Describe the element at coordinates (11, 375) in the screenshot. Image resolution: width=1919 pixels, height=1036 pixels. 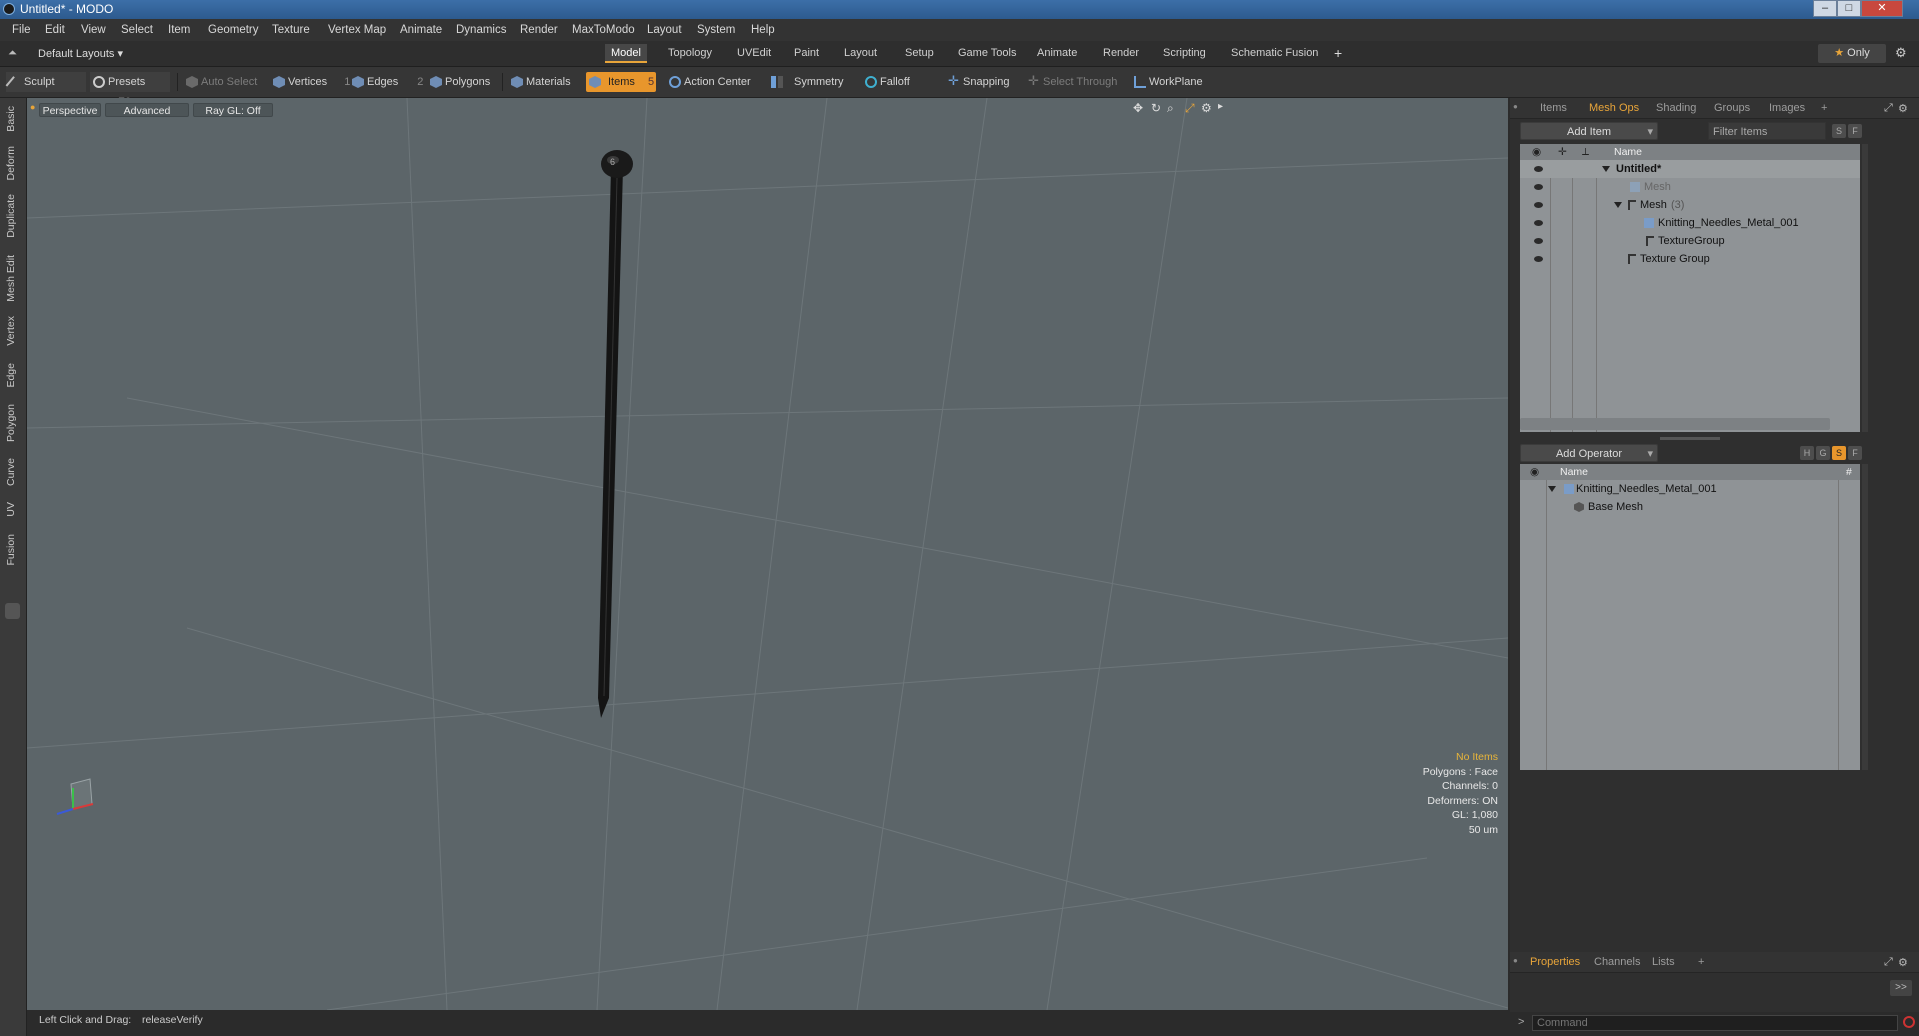
I see `vtab-edge: Edge` at that location.